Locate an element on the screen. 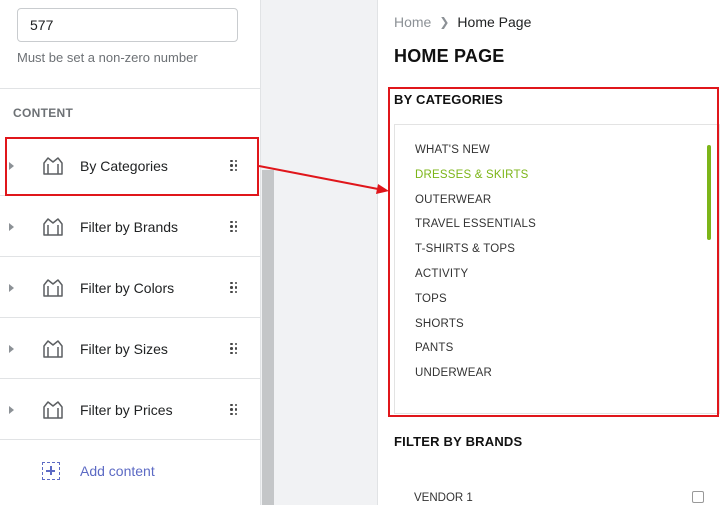  number-input: 577 is located at coordinates (127, 25).